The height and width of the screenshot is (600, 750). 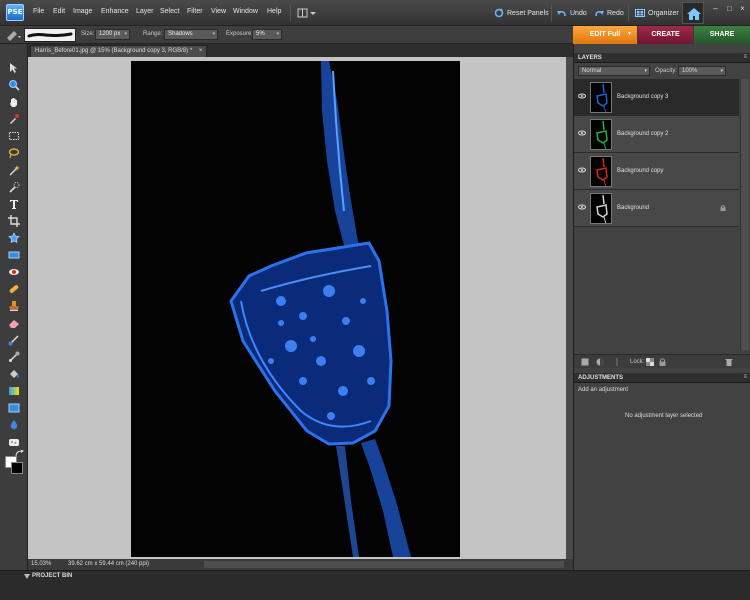 What do you see at coordinates (690, 71) in the screenshot?
I see `opacity-value: 100%` at bounding box center [690, 71].